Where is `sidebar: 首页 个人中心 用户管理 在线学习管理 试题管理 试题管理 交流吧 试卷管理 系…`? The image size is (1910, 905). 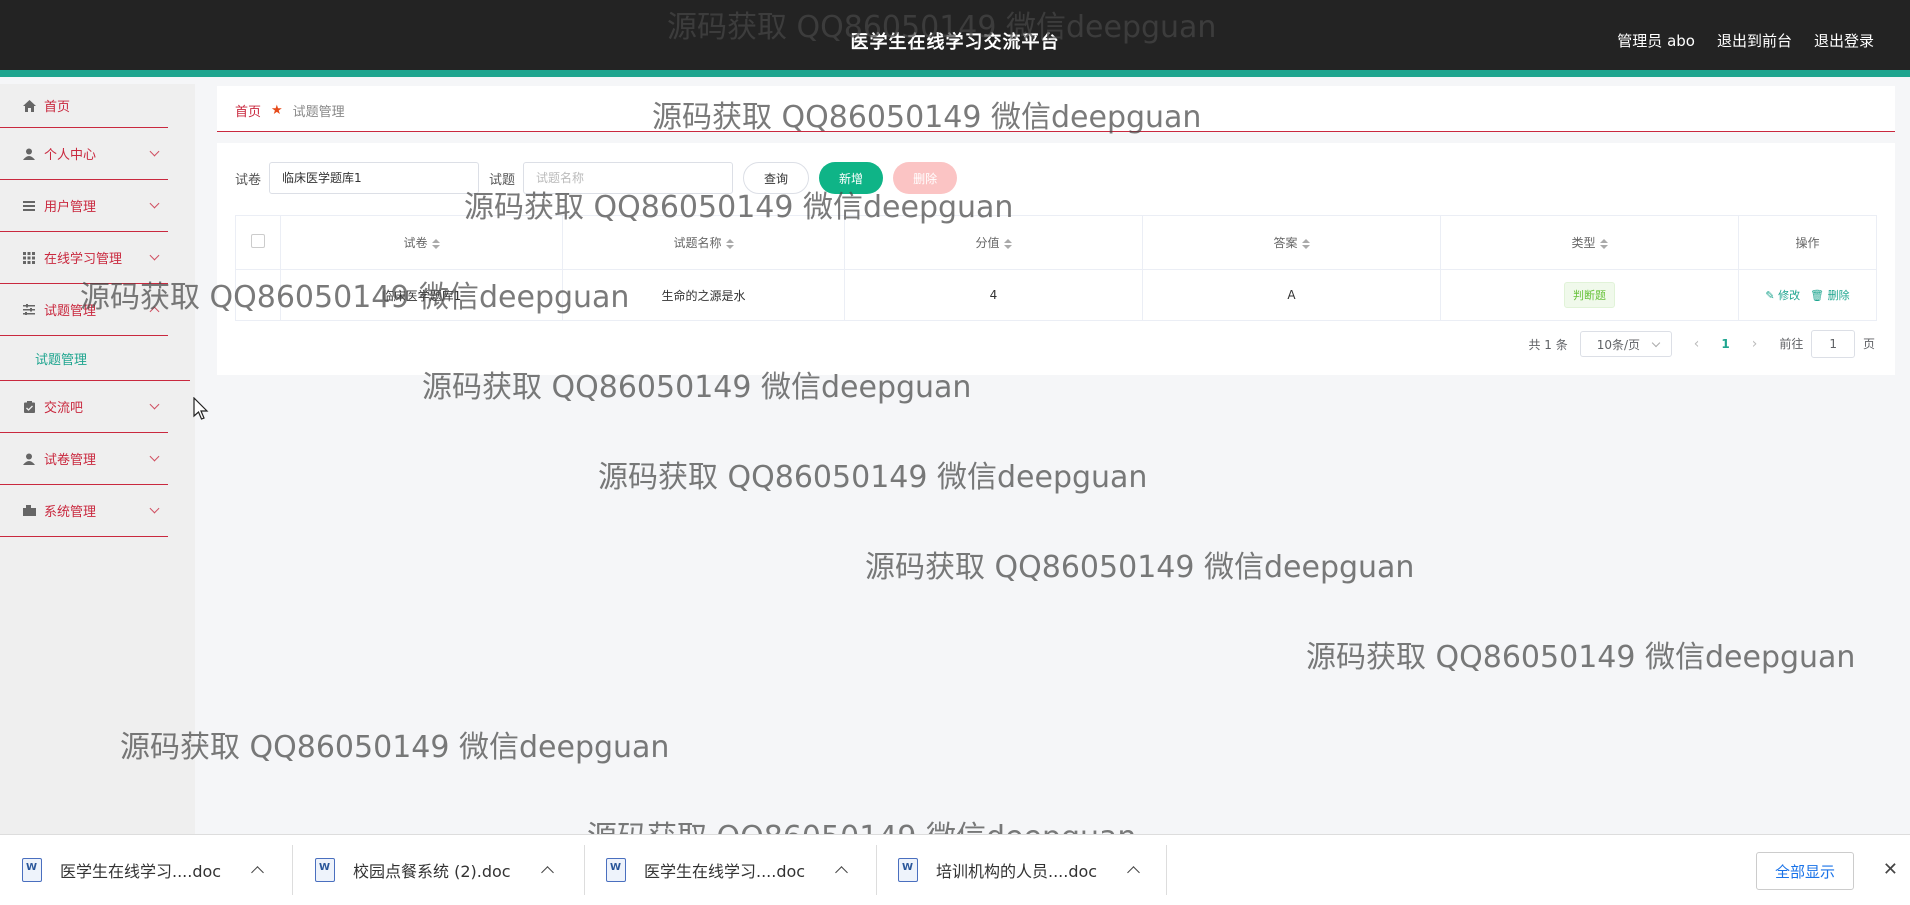
sidebar: 首页 个人中心 用户管理 在线学习管理 试题管理 试题管理 交流吧 试卷管理 系… is located at coordinates (97, 459).